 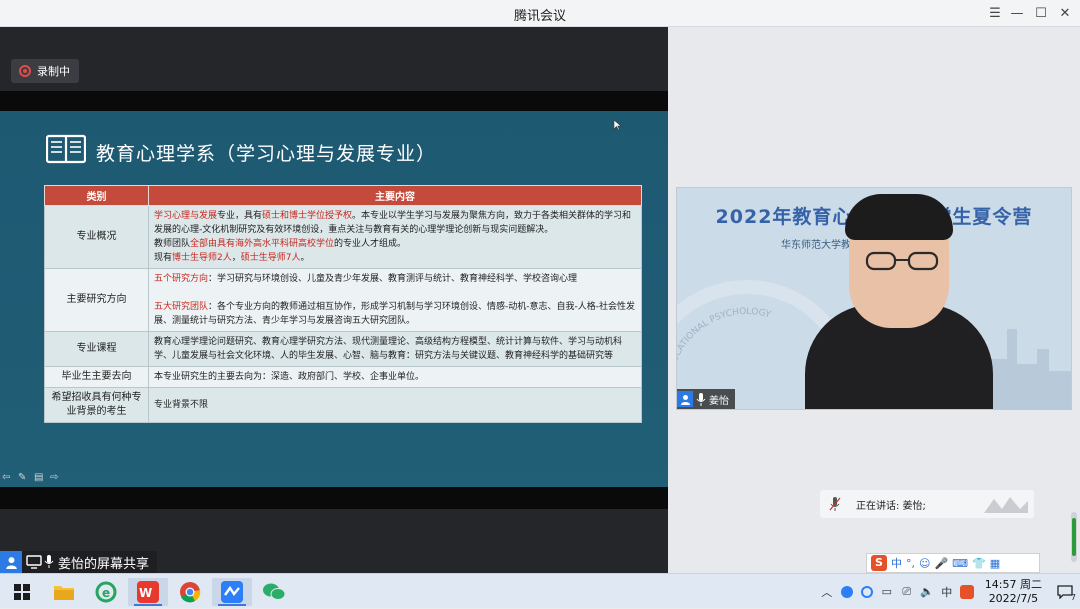 What do you see at coordinates (25, 71) in the screenshot?
I see `record-icon` at bounding box center [25, 71].